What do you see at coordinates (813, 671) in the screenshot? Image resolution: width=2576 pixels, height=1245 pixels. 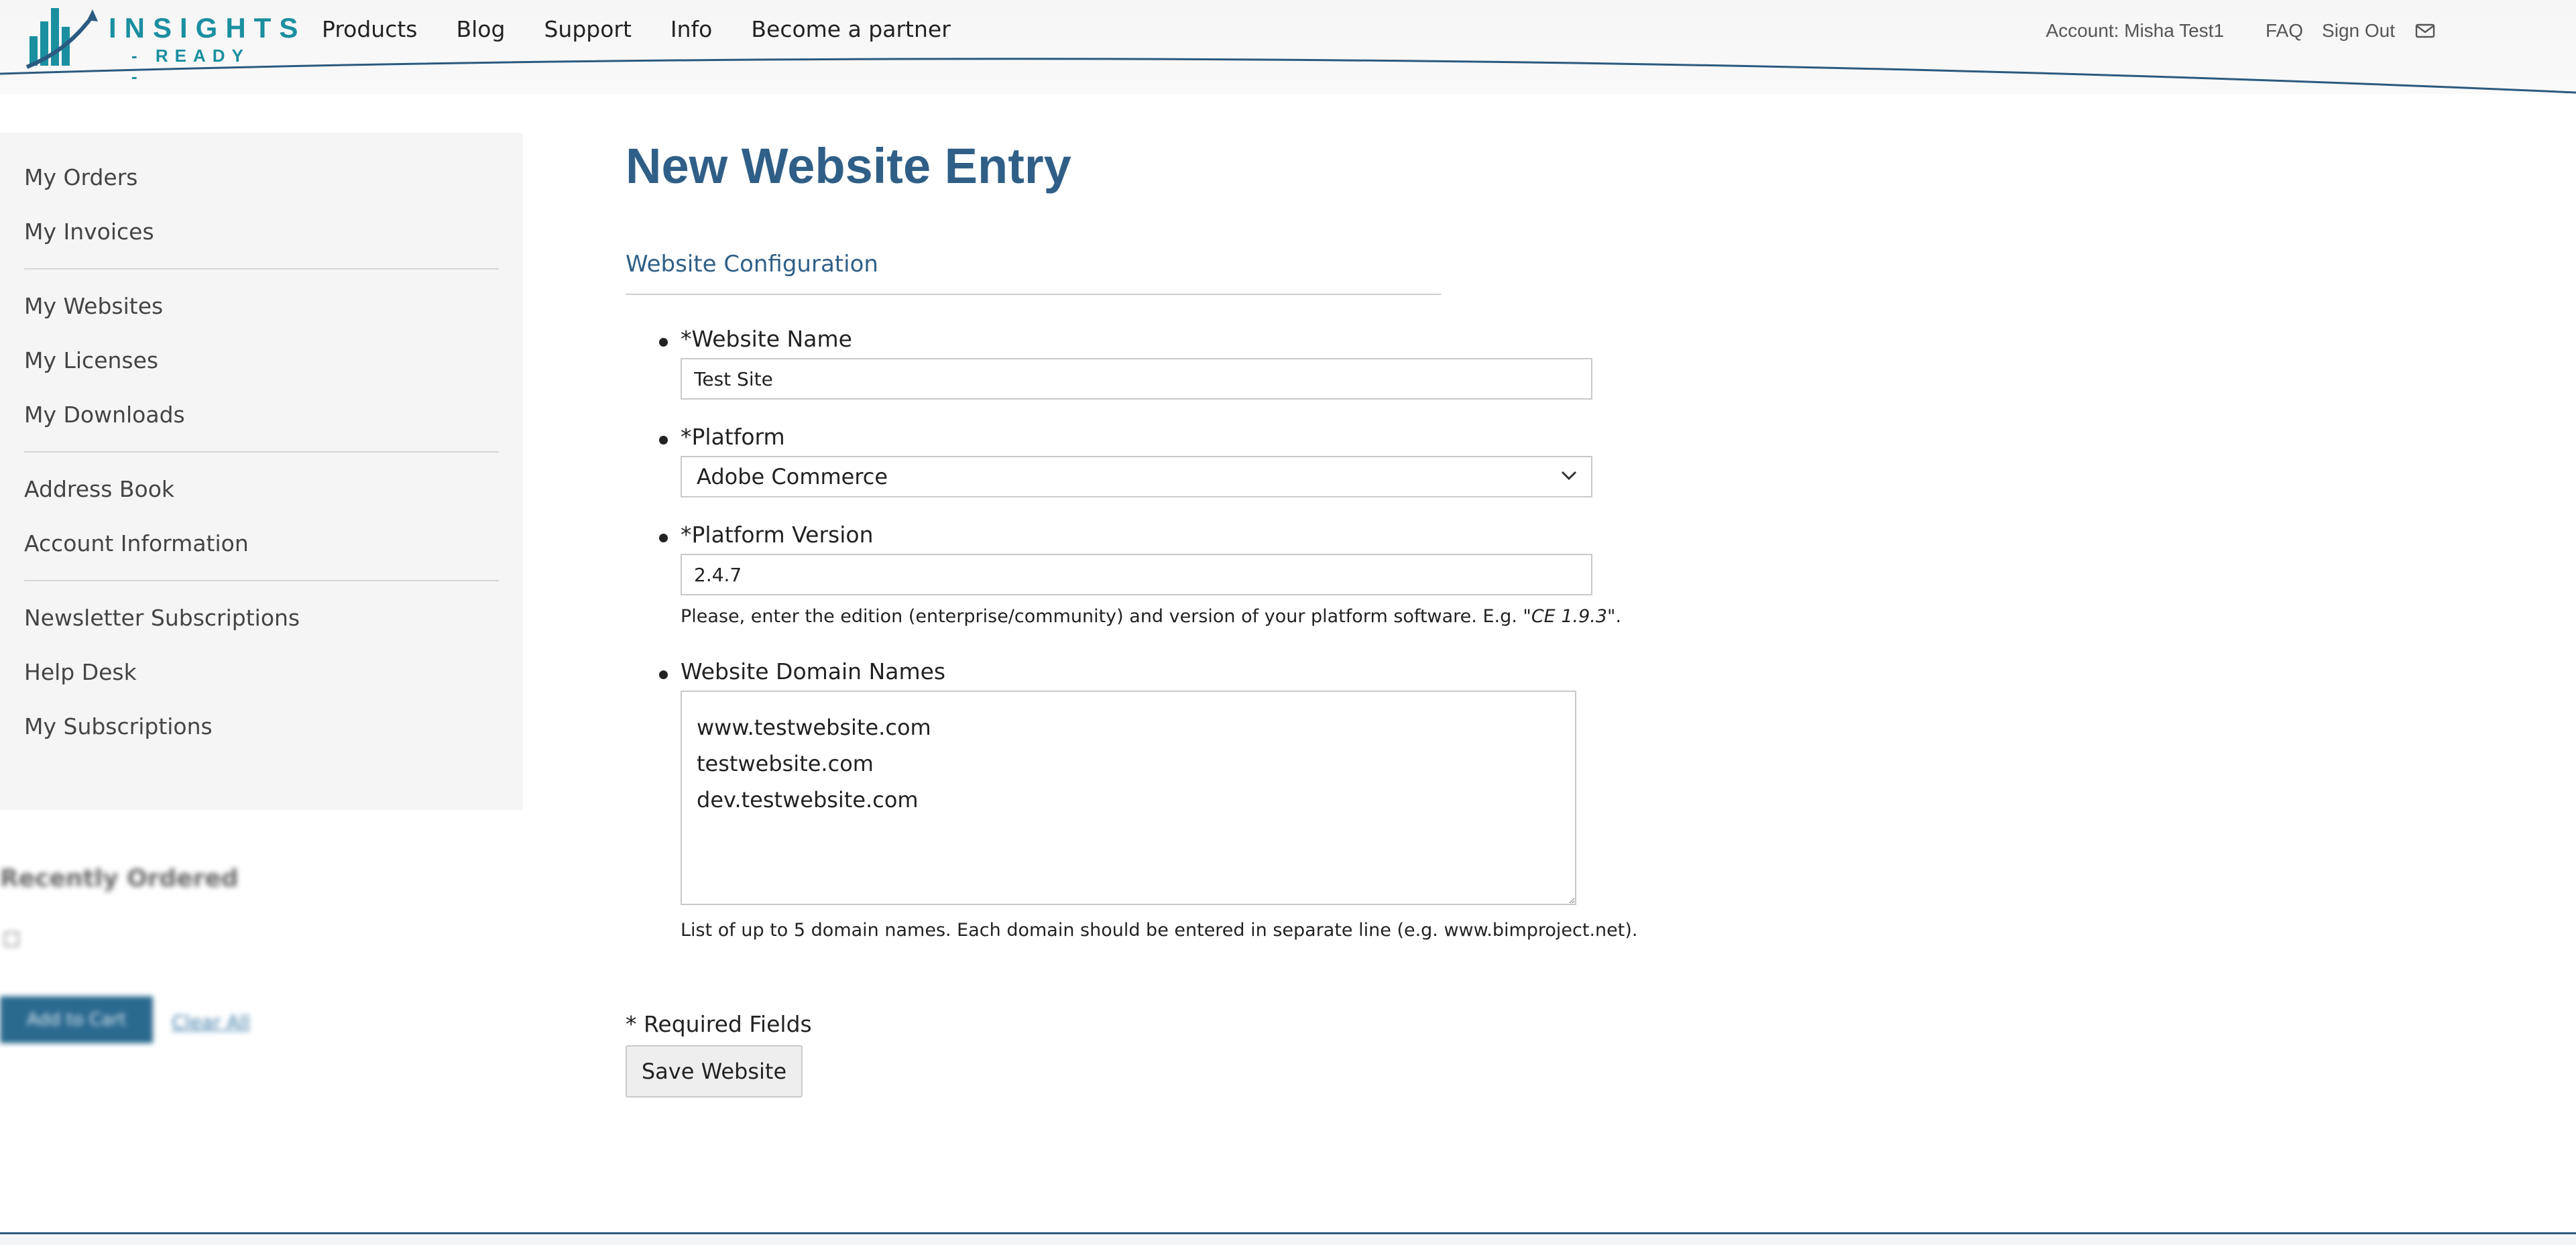 I see `domain-names-label: Website Domain Names` at bounding box center [813, 671].